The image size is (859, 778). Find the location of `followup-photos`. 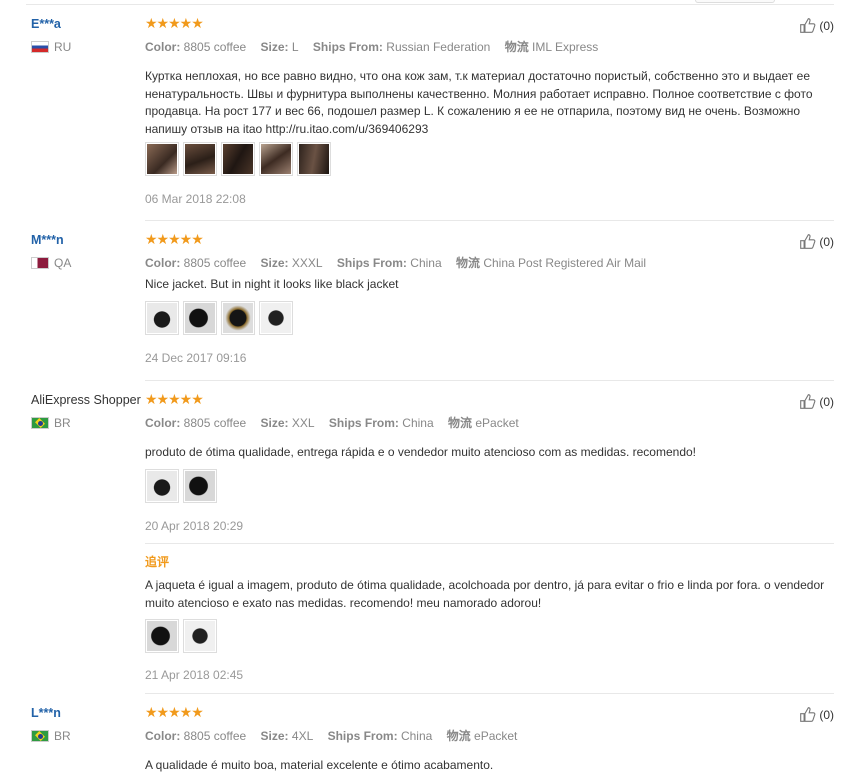

followup-photos is located at coordinates (181, 636).